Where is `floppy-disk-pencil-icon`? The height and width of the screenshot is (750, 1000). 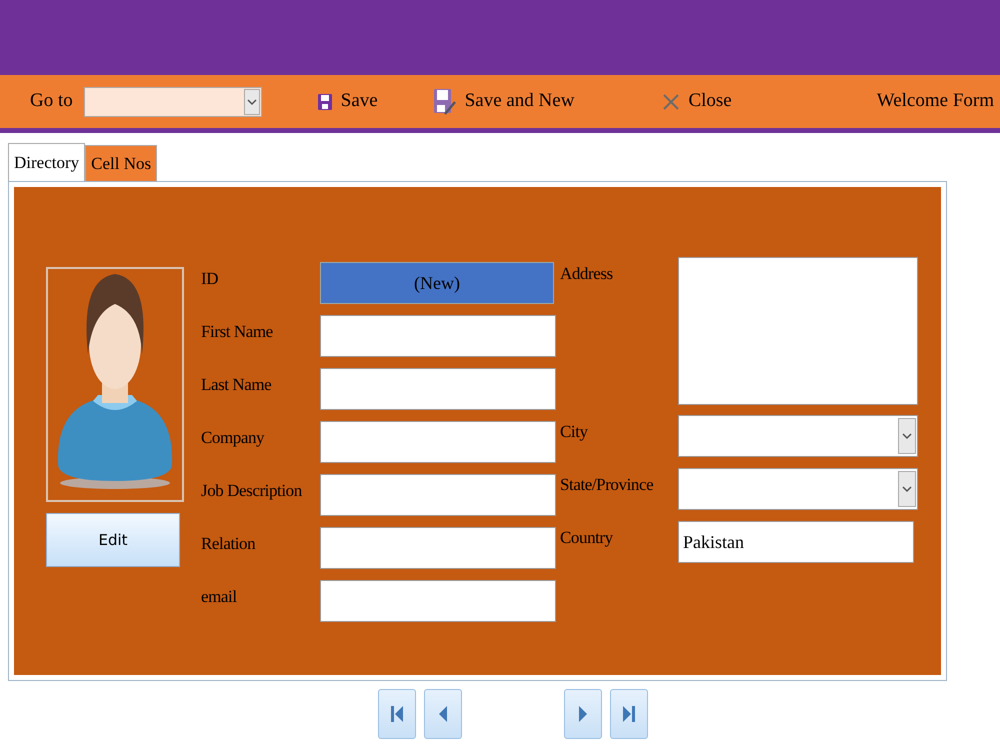
floppy-disk-pencil-icon is located at coordinates (444, 102).